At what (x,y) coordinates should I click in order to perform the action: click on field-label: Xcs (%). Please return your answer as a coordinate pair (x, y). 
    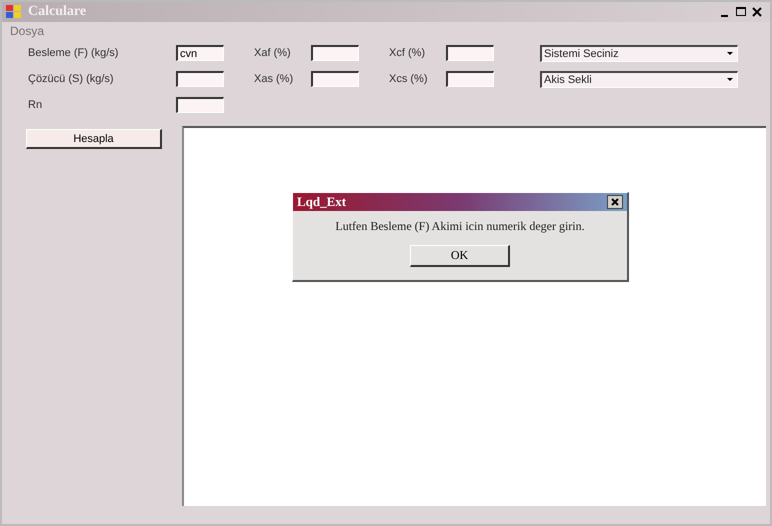
    Looking at the image, I should click on (408, 79).